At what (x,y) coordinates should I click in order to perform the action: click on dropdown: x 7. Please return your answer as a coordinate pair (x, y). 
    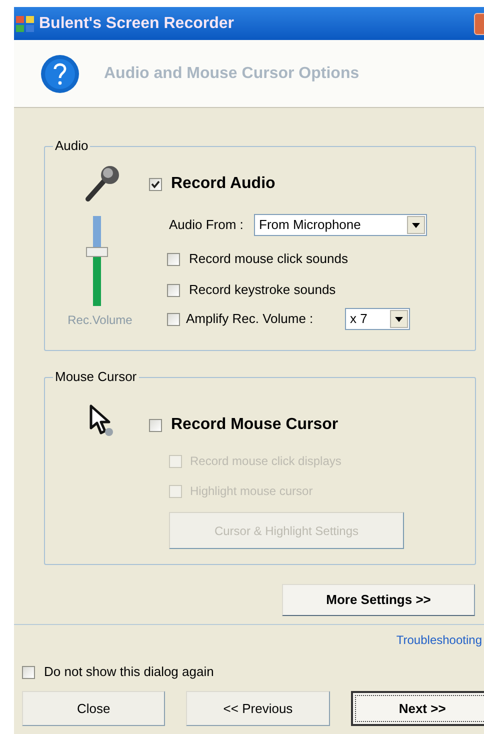
    Looking at the image, I should click on (377, 319).